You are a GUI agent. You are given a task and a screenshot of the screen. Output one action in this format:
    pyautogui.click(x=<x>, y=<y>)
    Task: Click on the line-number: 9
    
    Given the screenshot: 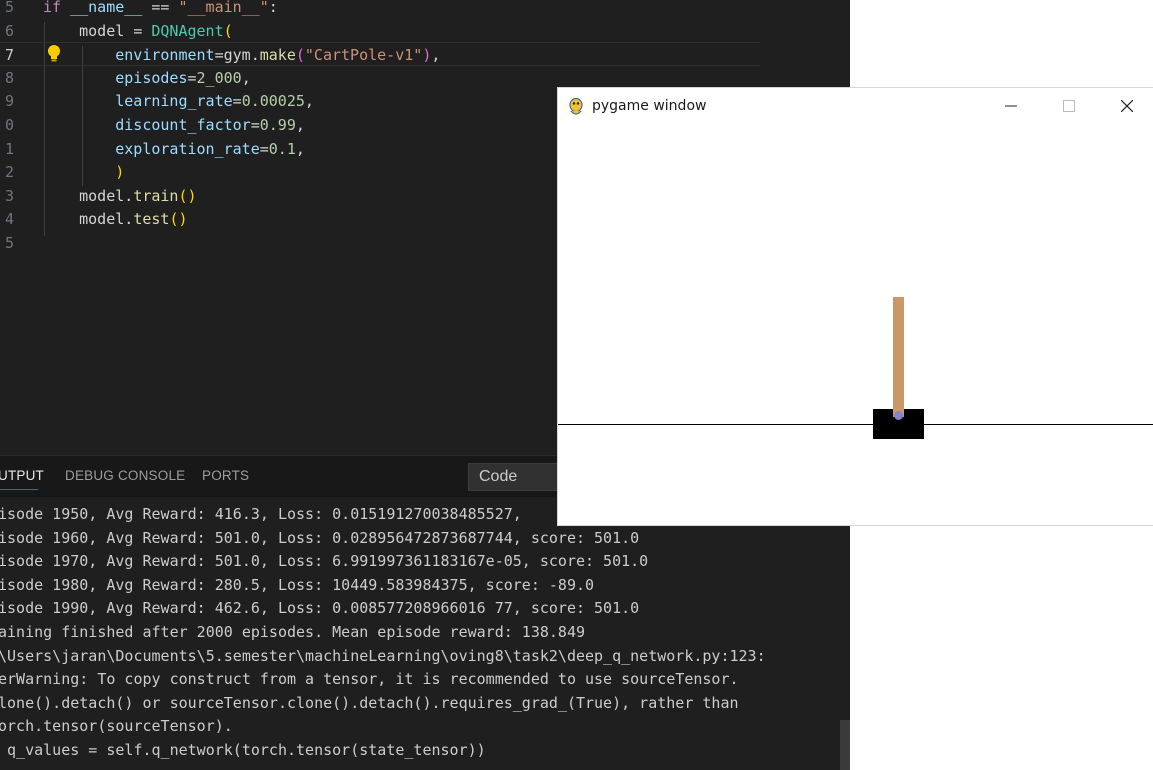 What is the action you would take?
    pyautogui.click(x=9, y=101)
    